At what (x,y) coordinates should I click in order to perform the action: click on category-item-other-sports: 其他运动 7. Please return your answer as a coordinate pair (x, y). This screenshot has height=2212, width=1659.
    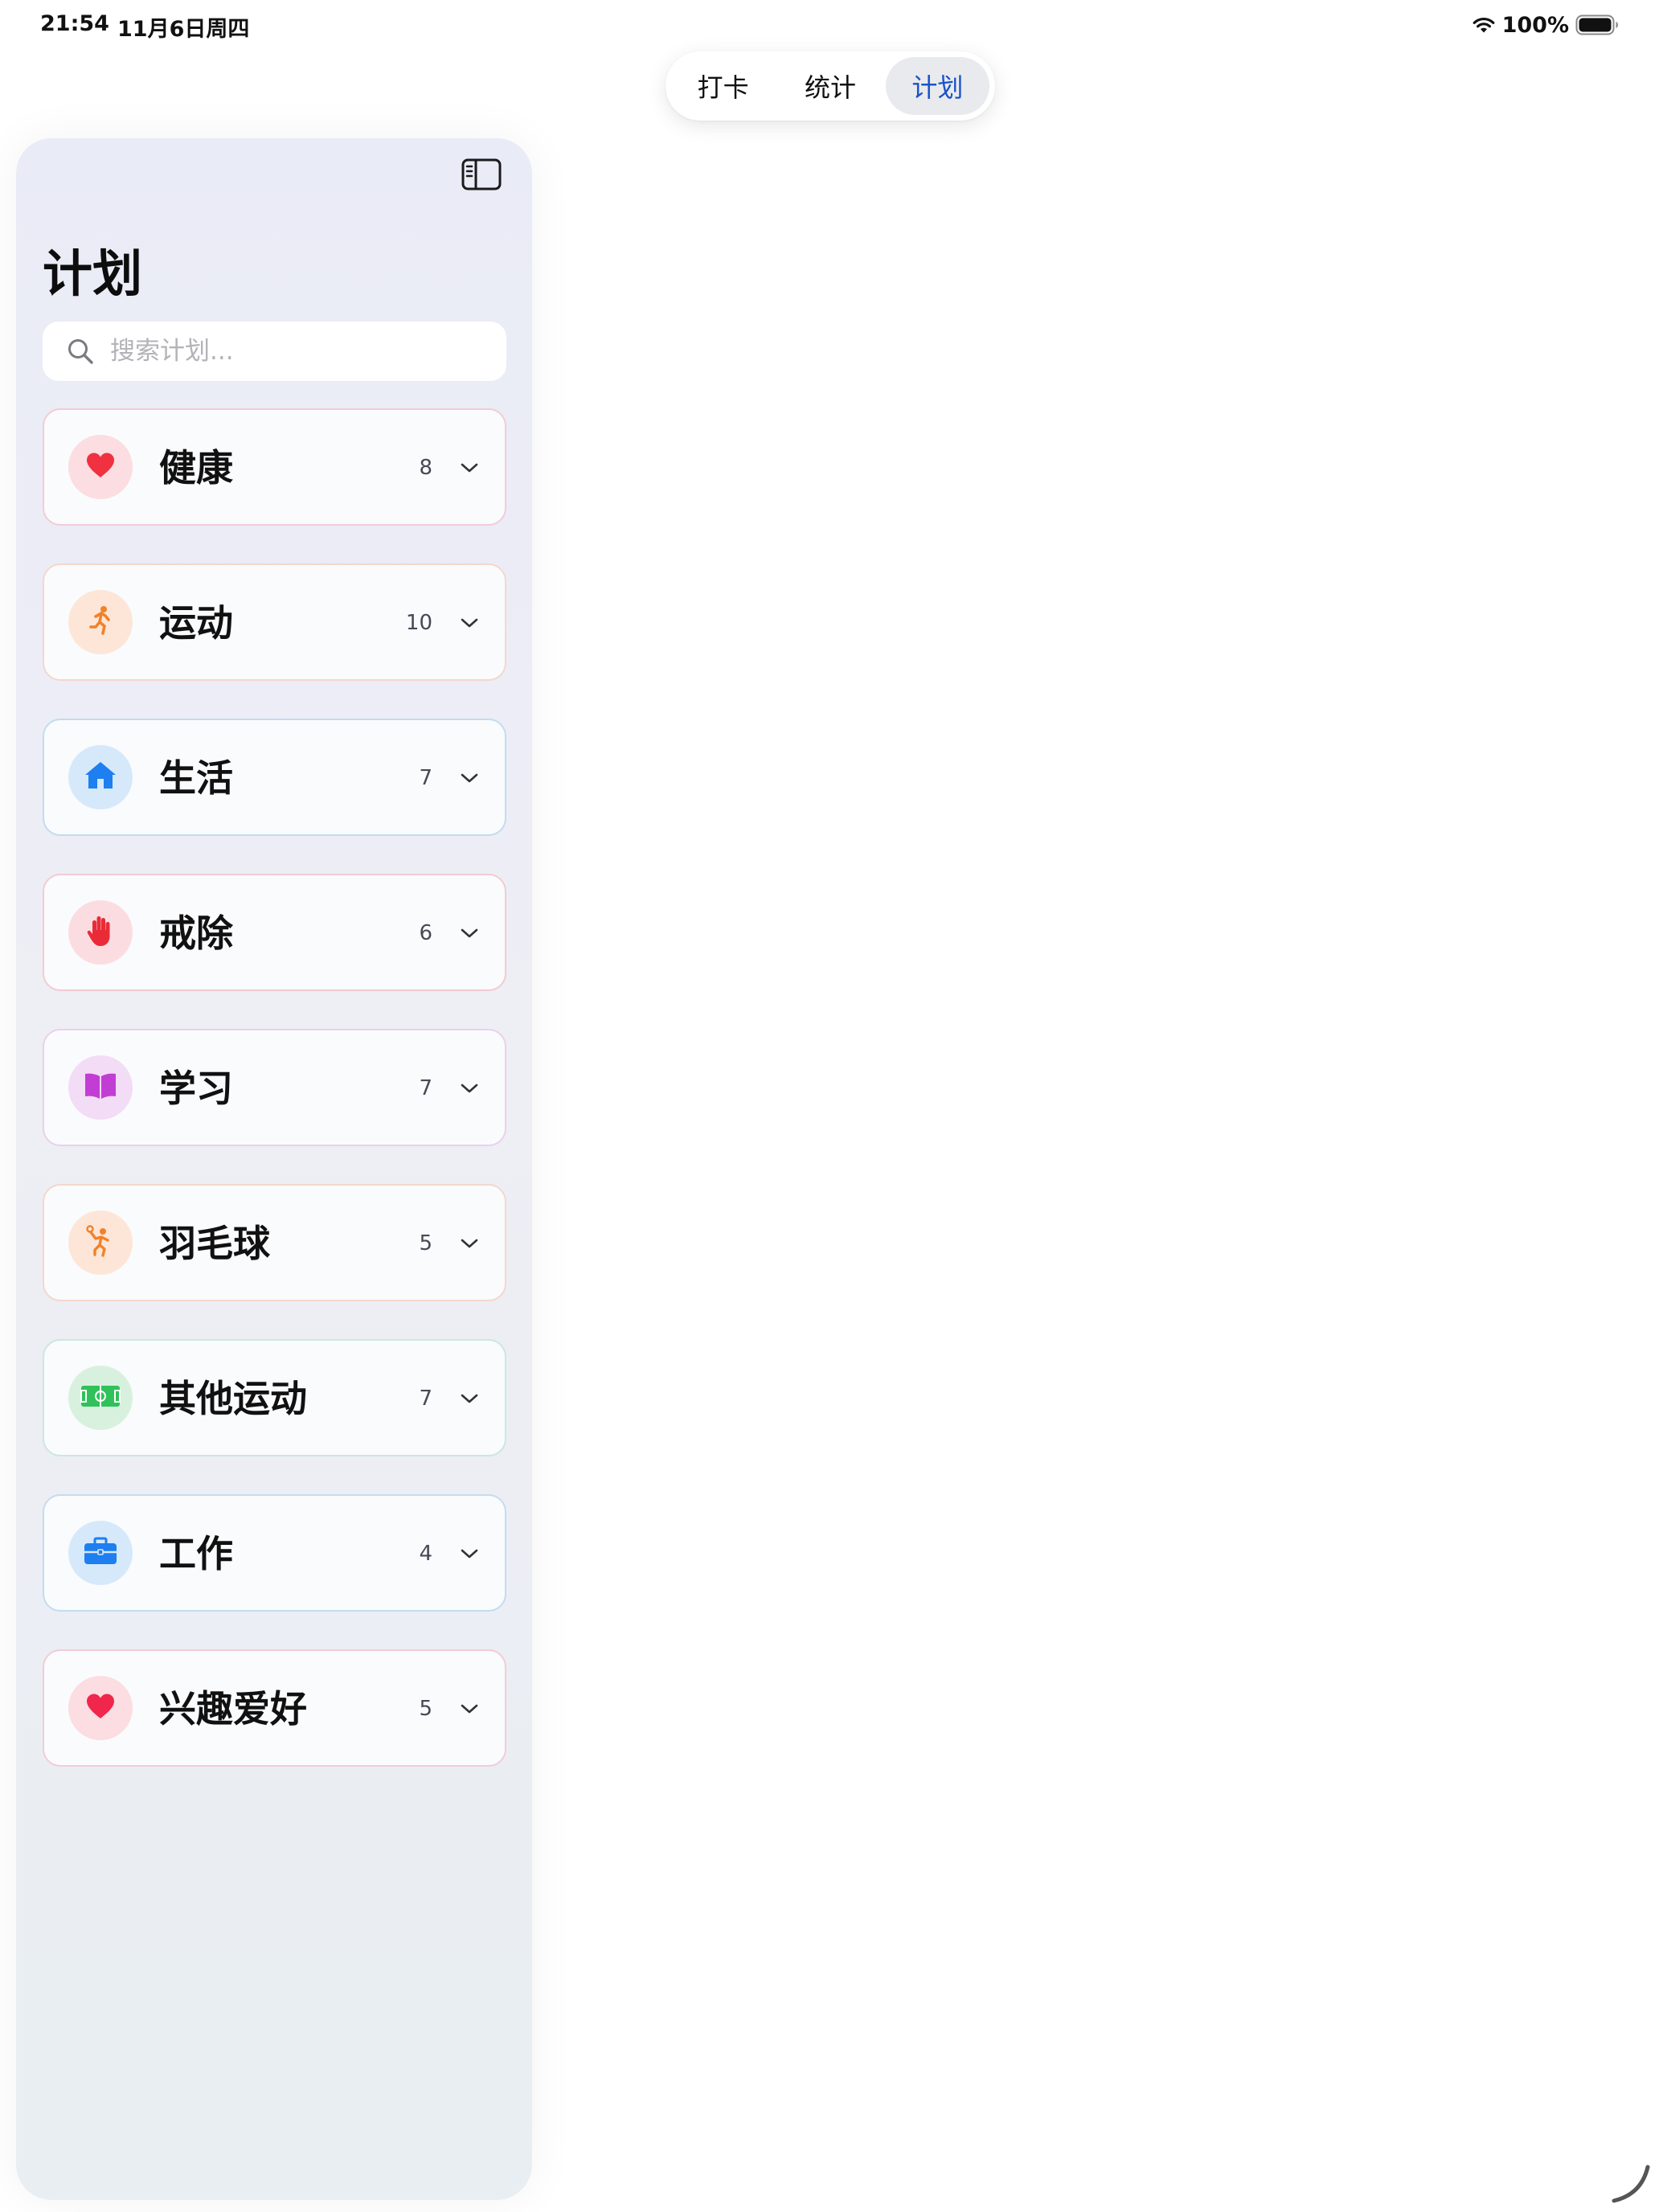
    Looking at the image, I should click on (274, 1397).